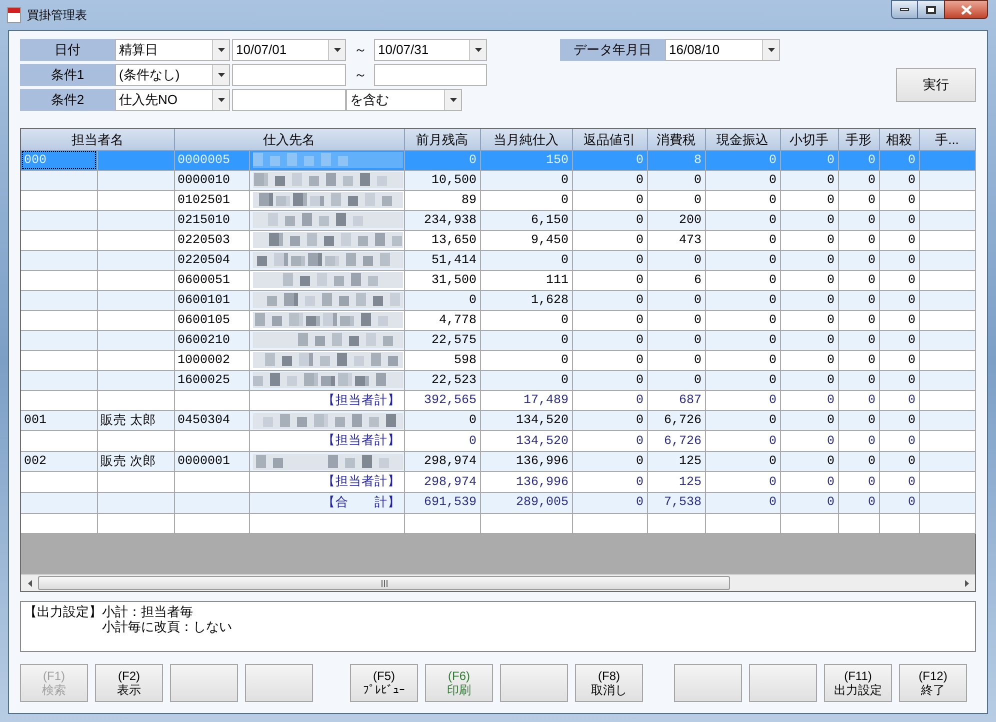  Describe the element at coordinates (453, 259) in the screenshot. I see `table-cell: 51,414` at that location.